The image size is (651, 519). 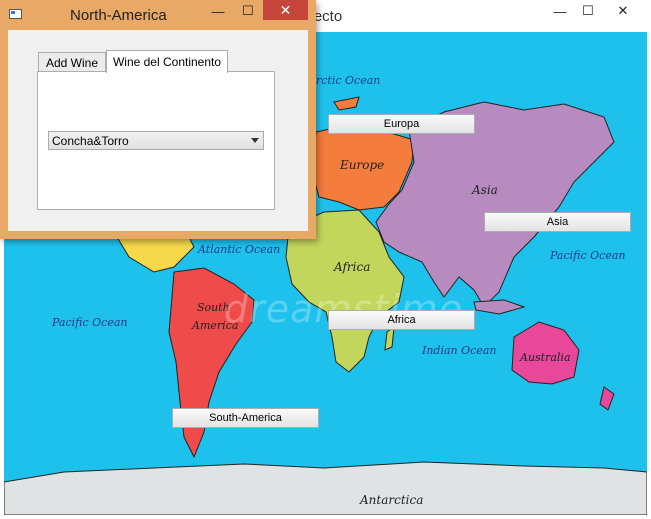 What do you see at coordinates (401, 124) in the screenshot?
I see `europa-button: Europa` at bounding box center [401, 124].